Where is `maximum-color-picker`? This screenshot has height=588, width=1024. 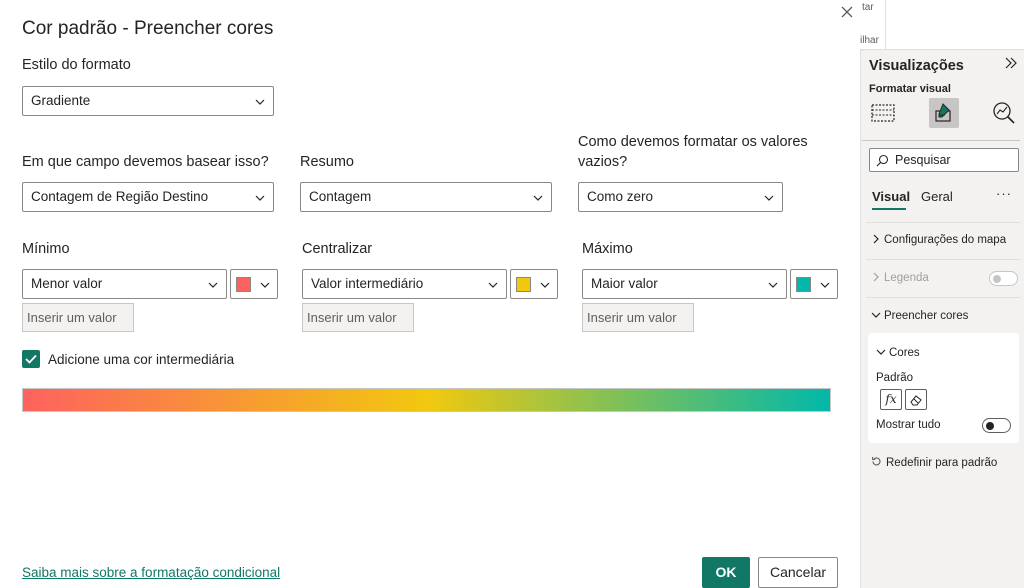 maximum-color-picker is located at coordinates (814, 284).